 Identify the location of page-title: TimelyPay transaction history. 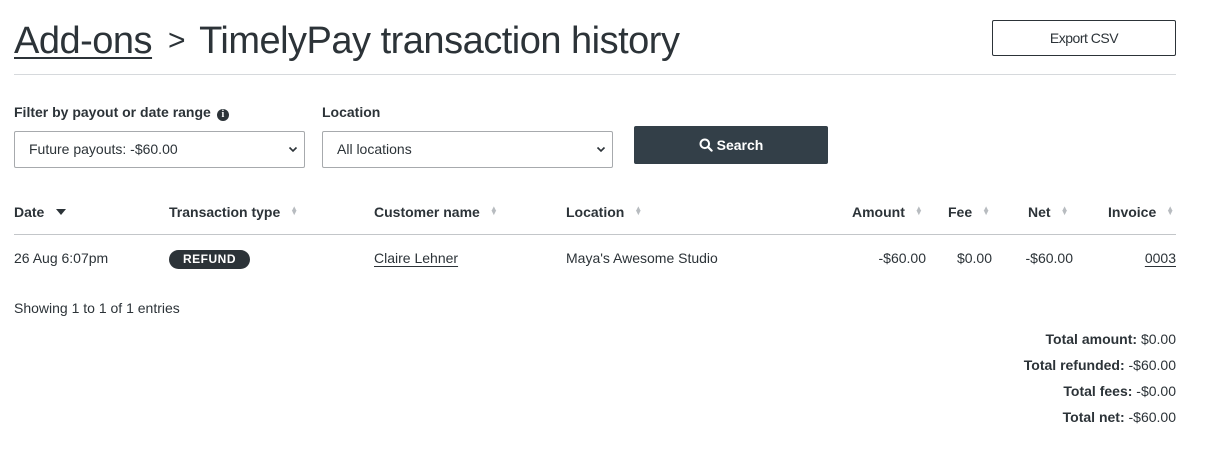
(439, 41).